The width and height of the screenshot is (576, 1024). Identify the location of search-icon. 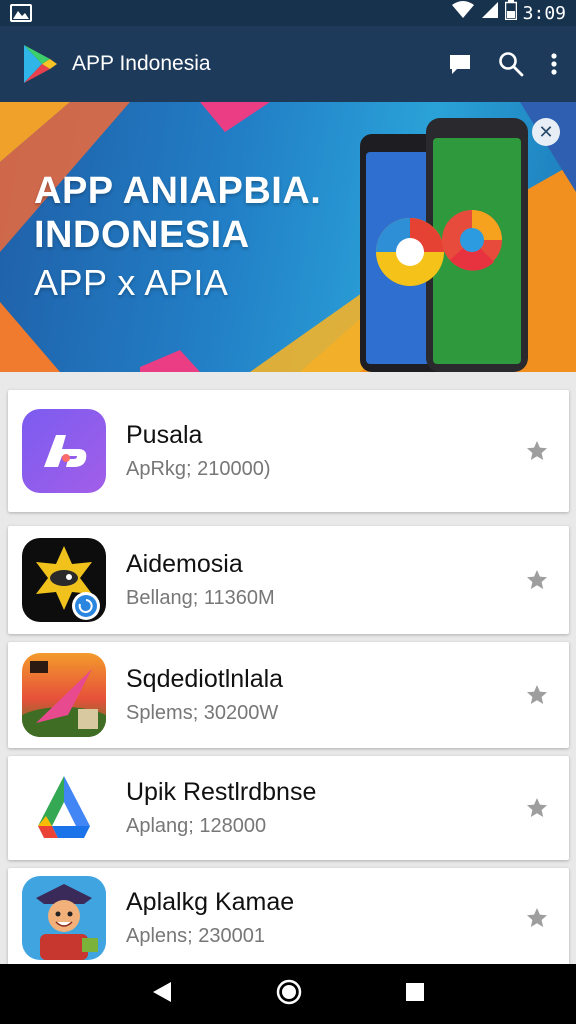
(511, 64).